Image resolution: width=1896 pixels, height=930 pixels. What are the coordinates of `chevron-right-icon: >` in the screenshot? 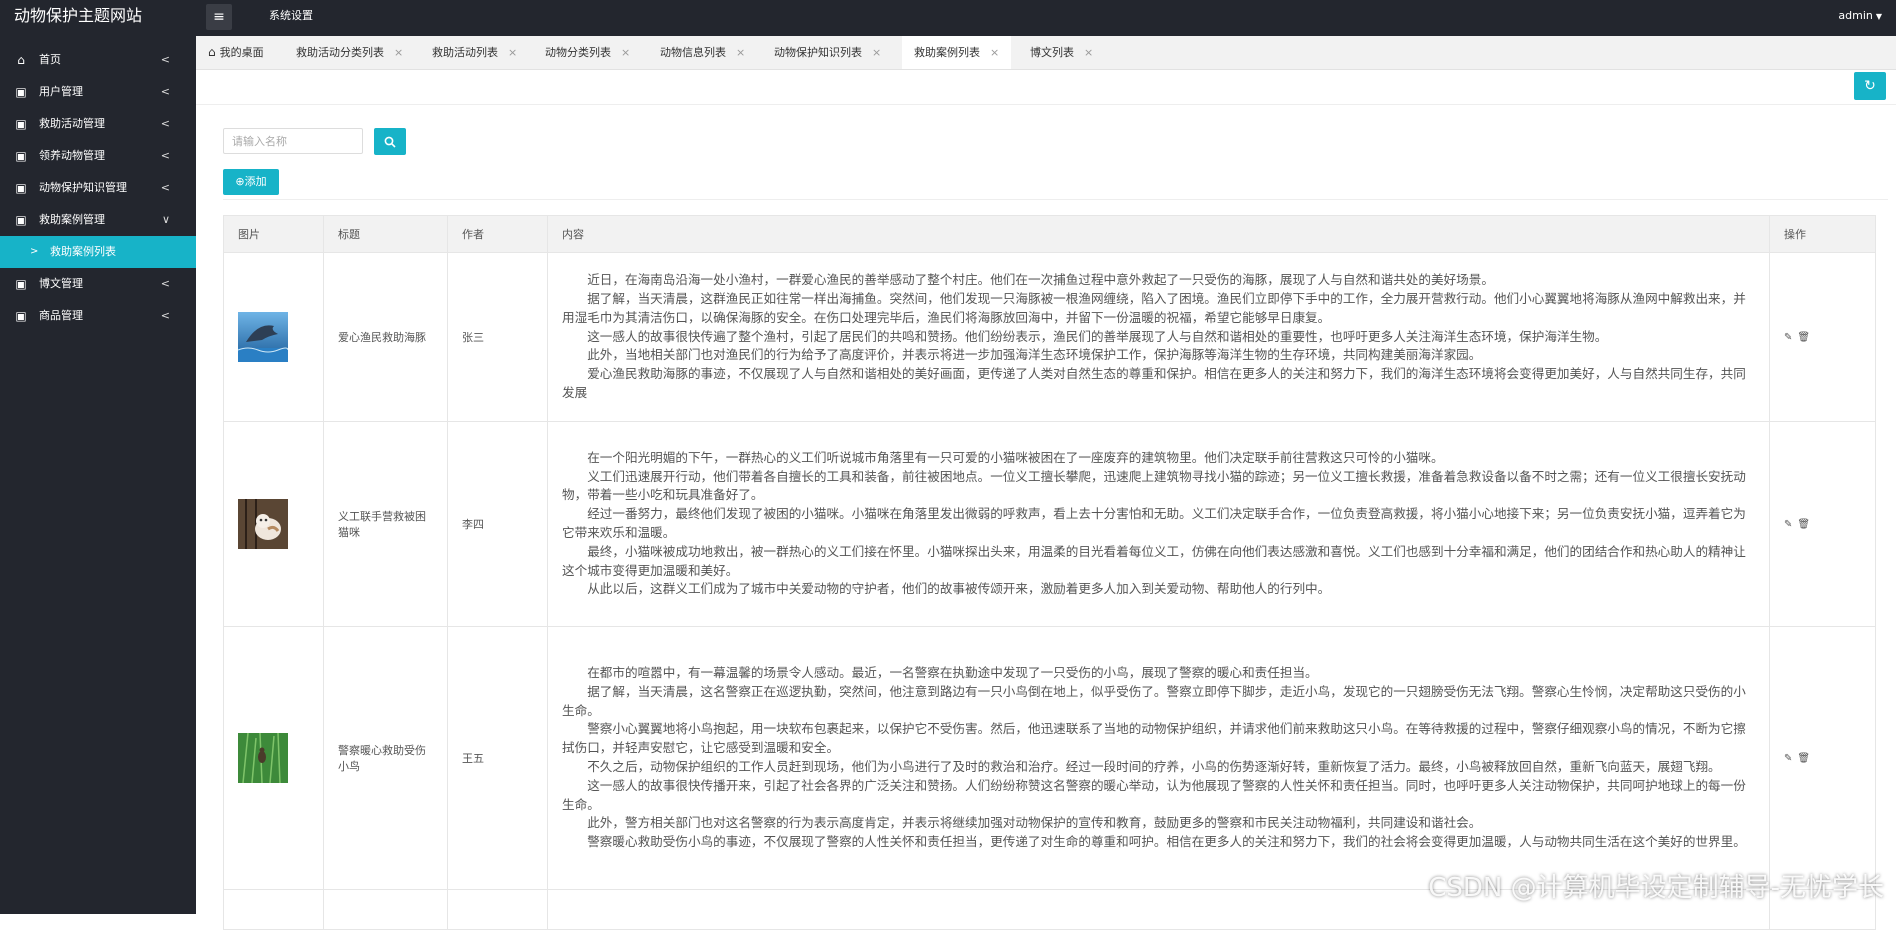 It's located at (34, 251).